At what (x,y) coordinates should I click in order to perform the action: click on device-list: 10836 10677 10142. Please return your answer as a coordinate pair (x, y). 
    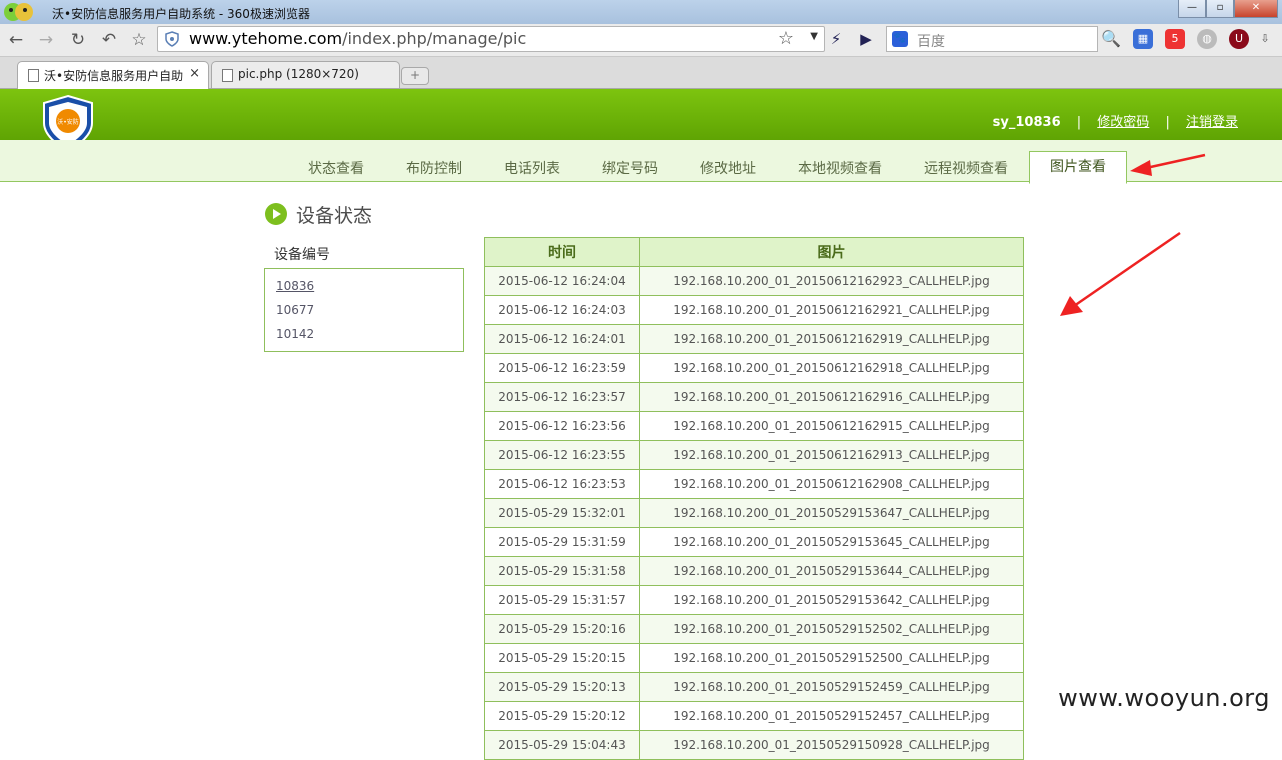
    Looking at the image, I should click on (364, 310).